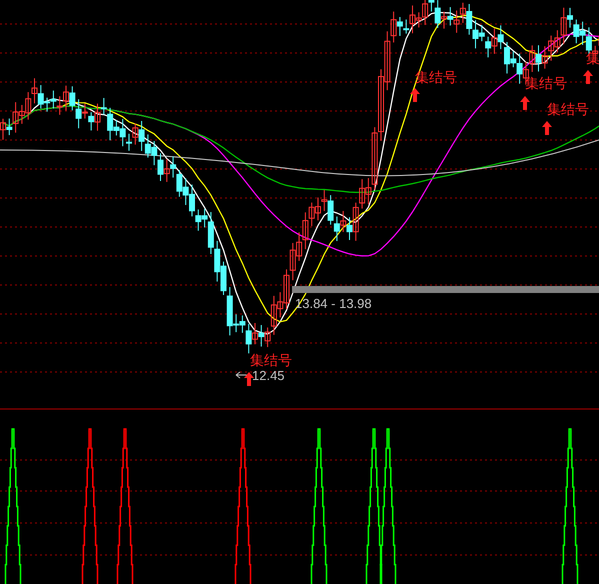 The height and width of the screenshot is (584, 599). Describe the element at coordinates (243, 375) in the screenshot. I see `pointer-arrow-icon` at that location.